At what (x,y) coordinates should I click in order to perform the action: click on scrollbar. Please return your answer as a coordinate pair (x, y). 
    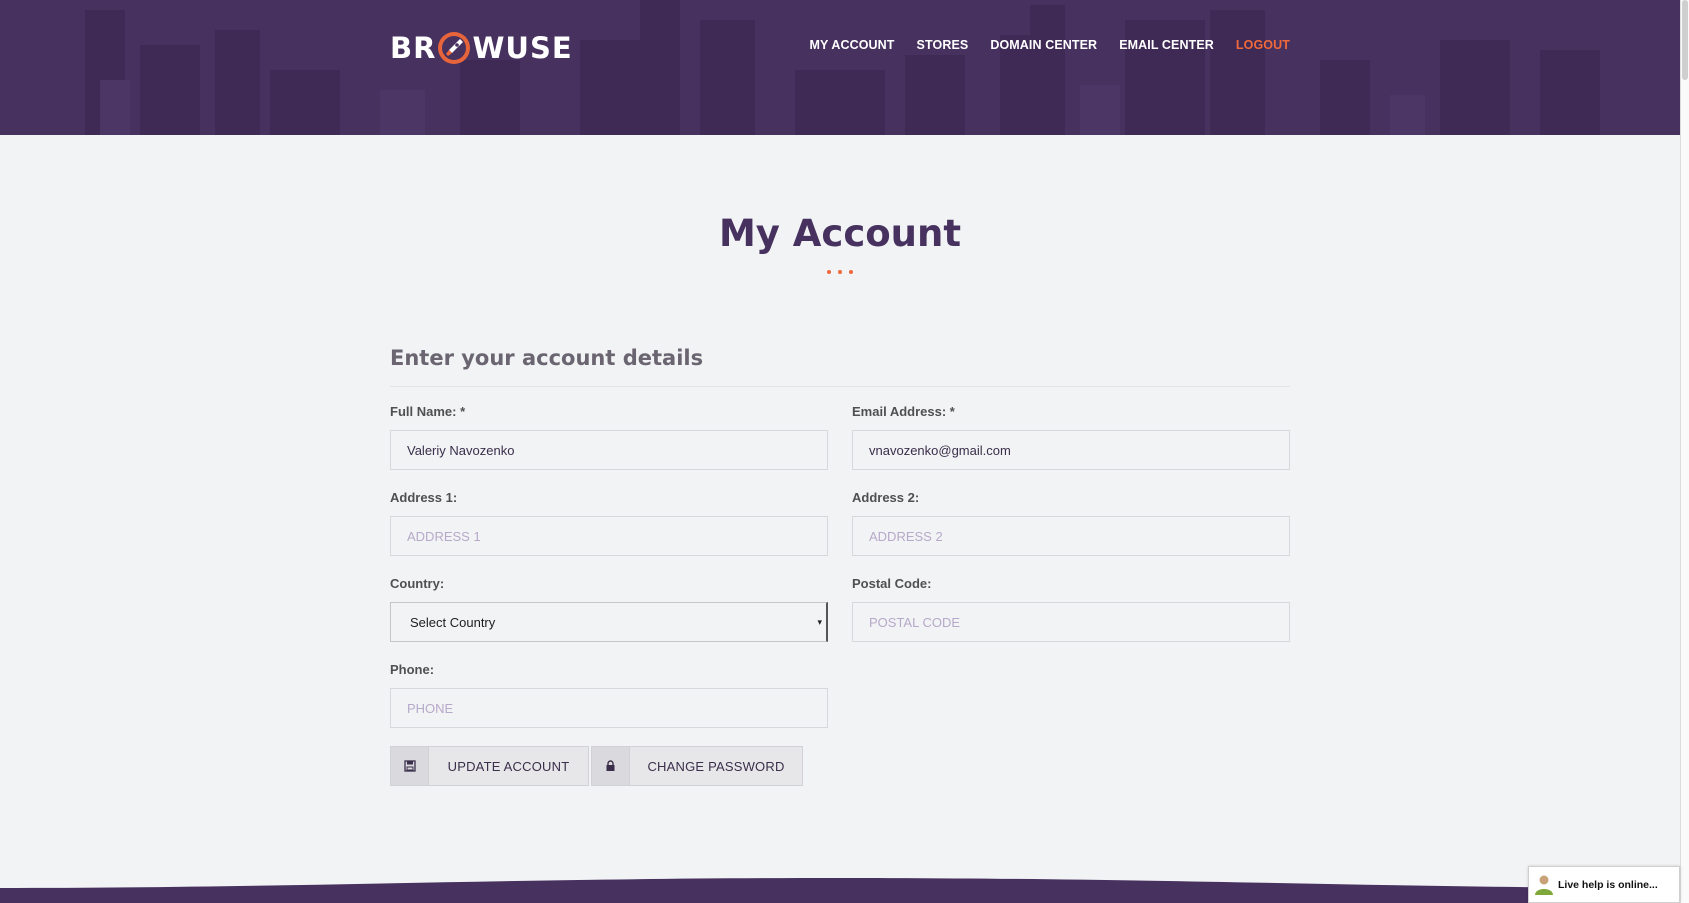
    Looking at the image, I should click on (1684, 451).